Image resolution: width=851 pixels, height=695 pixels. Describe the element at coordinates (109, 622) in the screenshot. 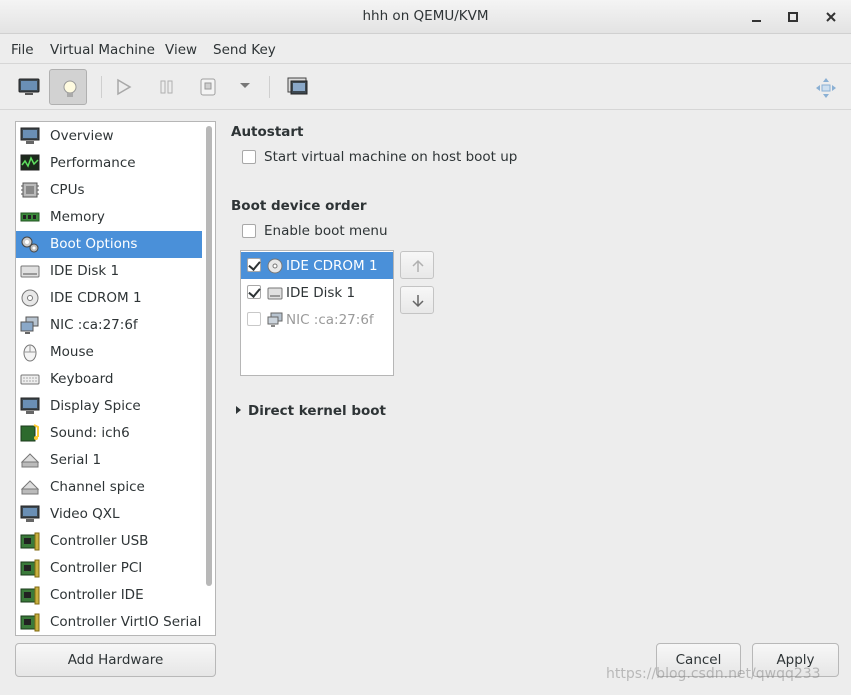

I see `sidebar-item-controller-virtio-serial: Controller VirtIO Serial` at that location.